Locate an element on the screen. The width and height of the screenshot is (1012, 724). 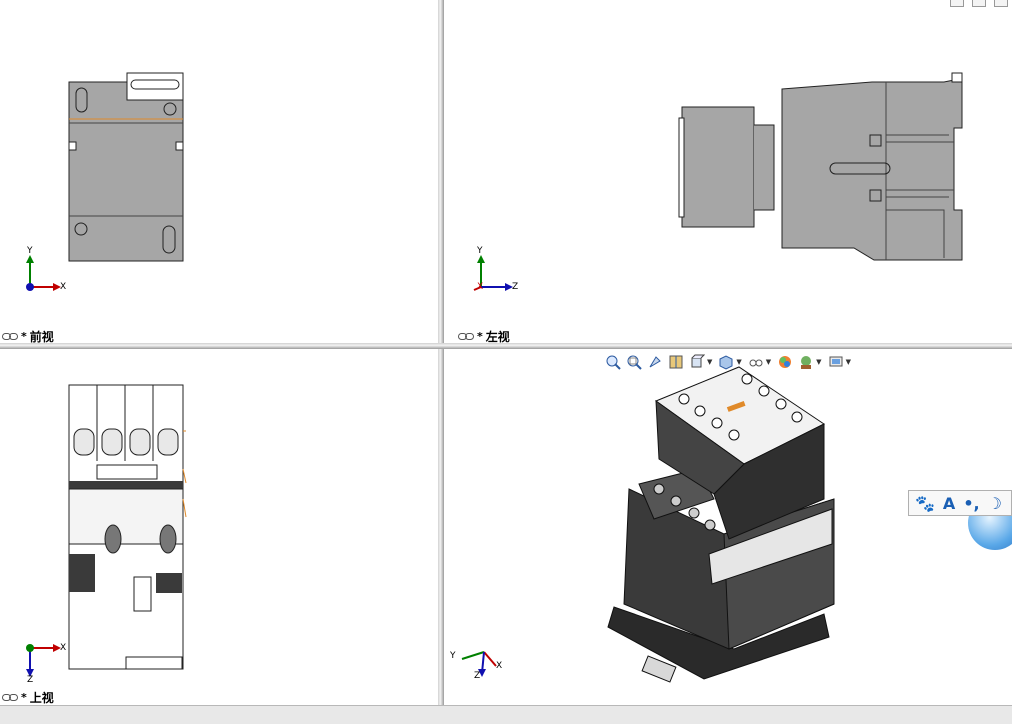
moon-icon: ☽ is located at coordinates (995, 503).